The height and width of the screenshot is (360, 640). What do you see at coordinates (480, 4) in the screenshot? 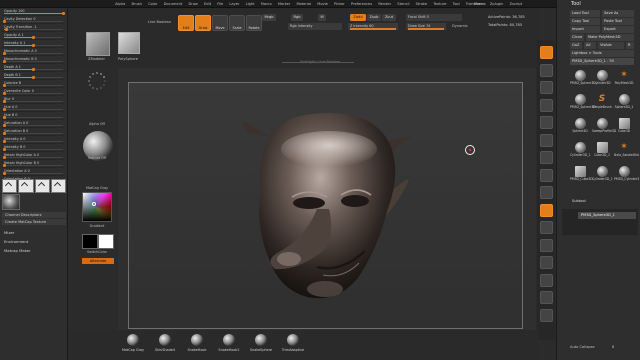
I see `menus-toggle: Menus` at bounding box center [480, 4].